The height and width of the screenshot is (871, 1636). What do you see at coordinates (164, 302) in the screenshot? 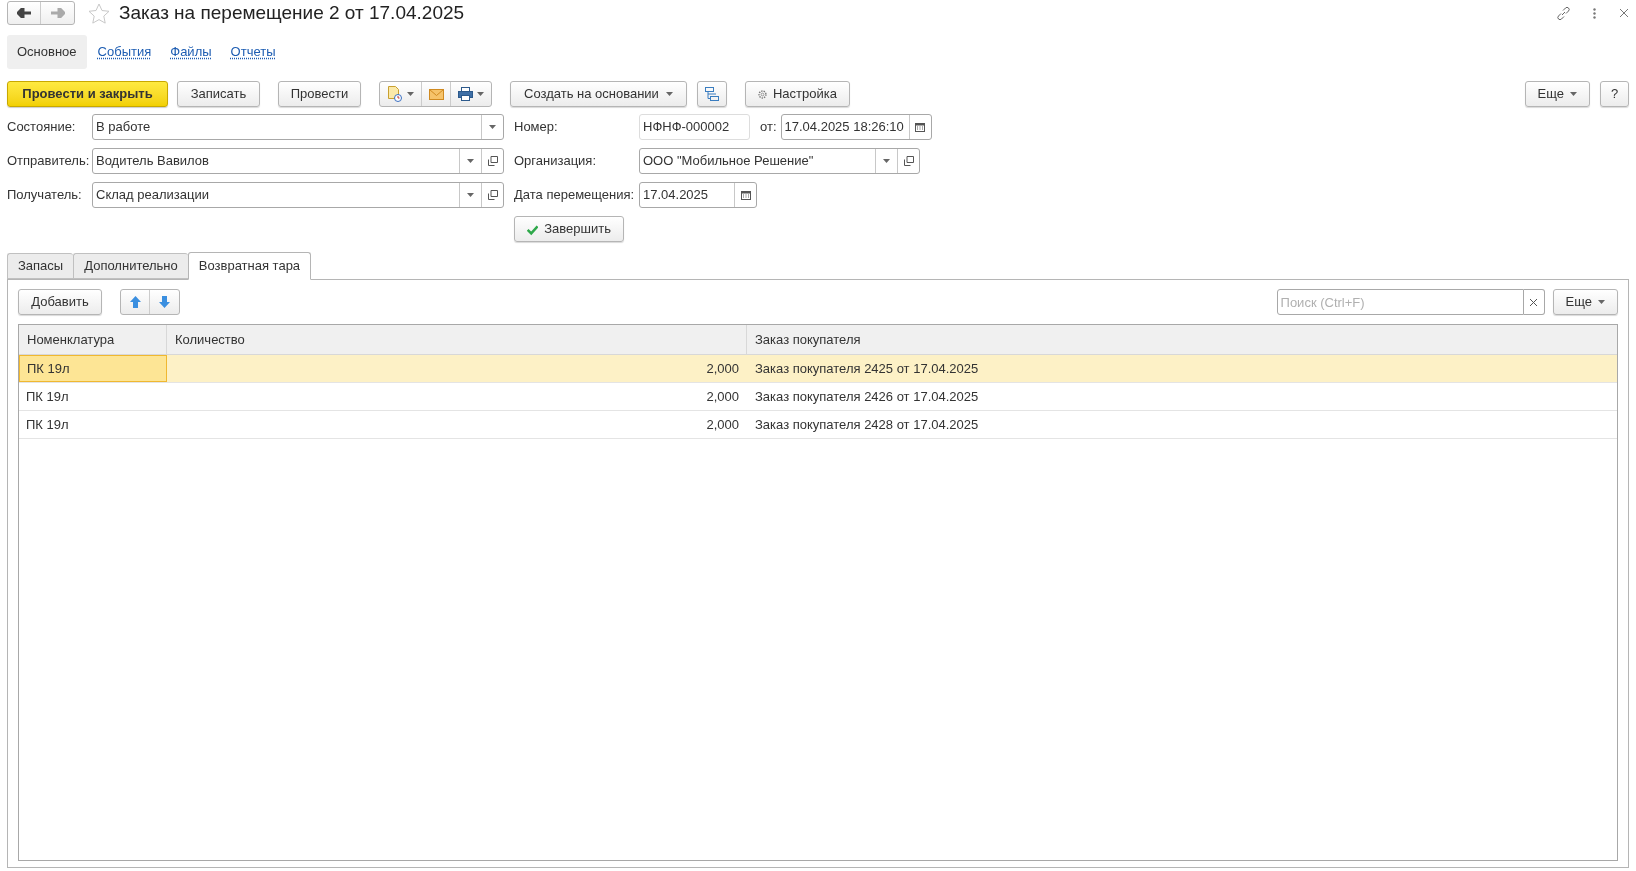
I see `arrow-down-icon` at bounding box center [164, 302].